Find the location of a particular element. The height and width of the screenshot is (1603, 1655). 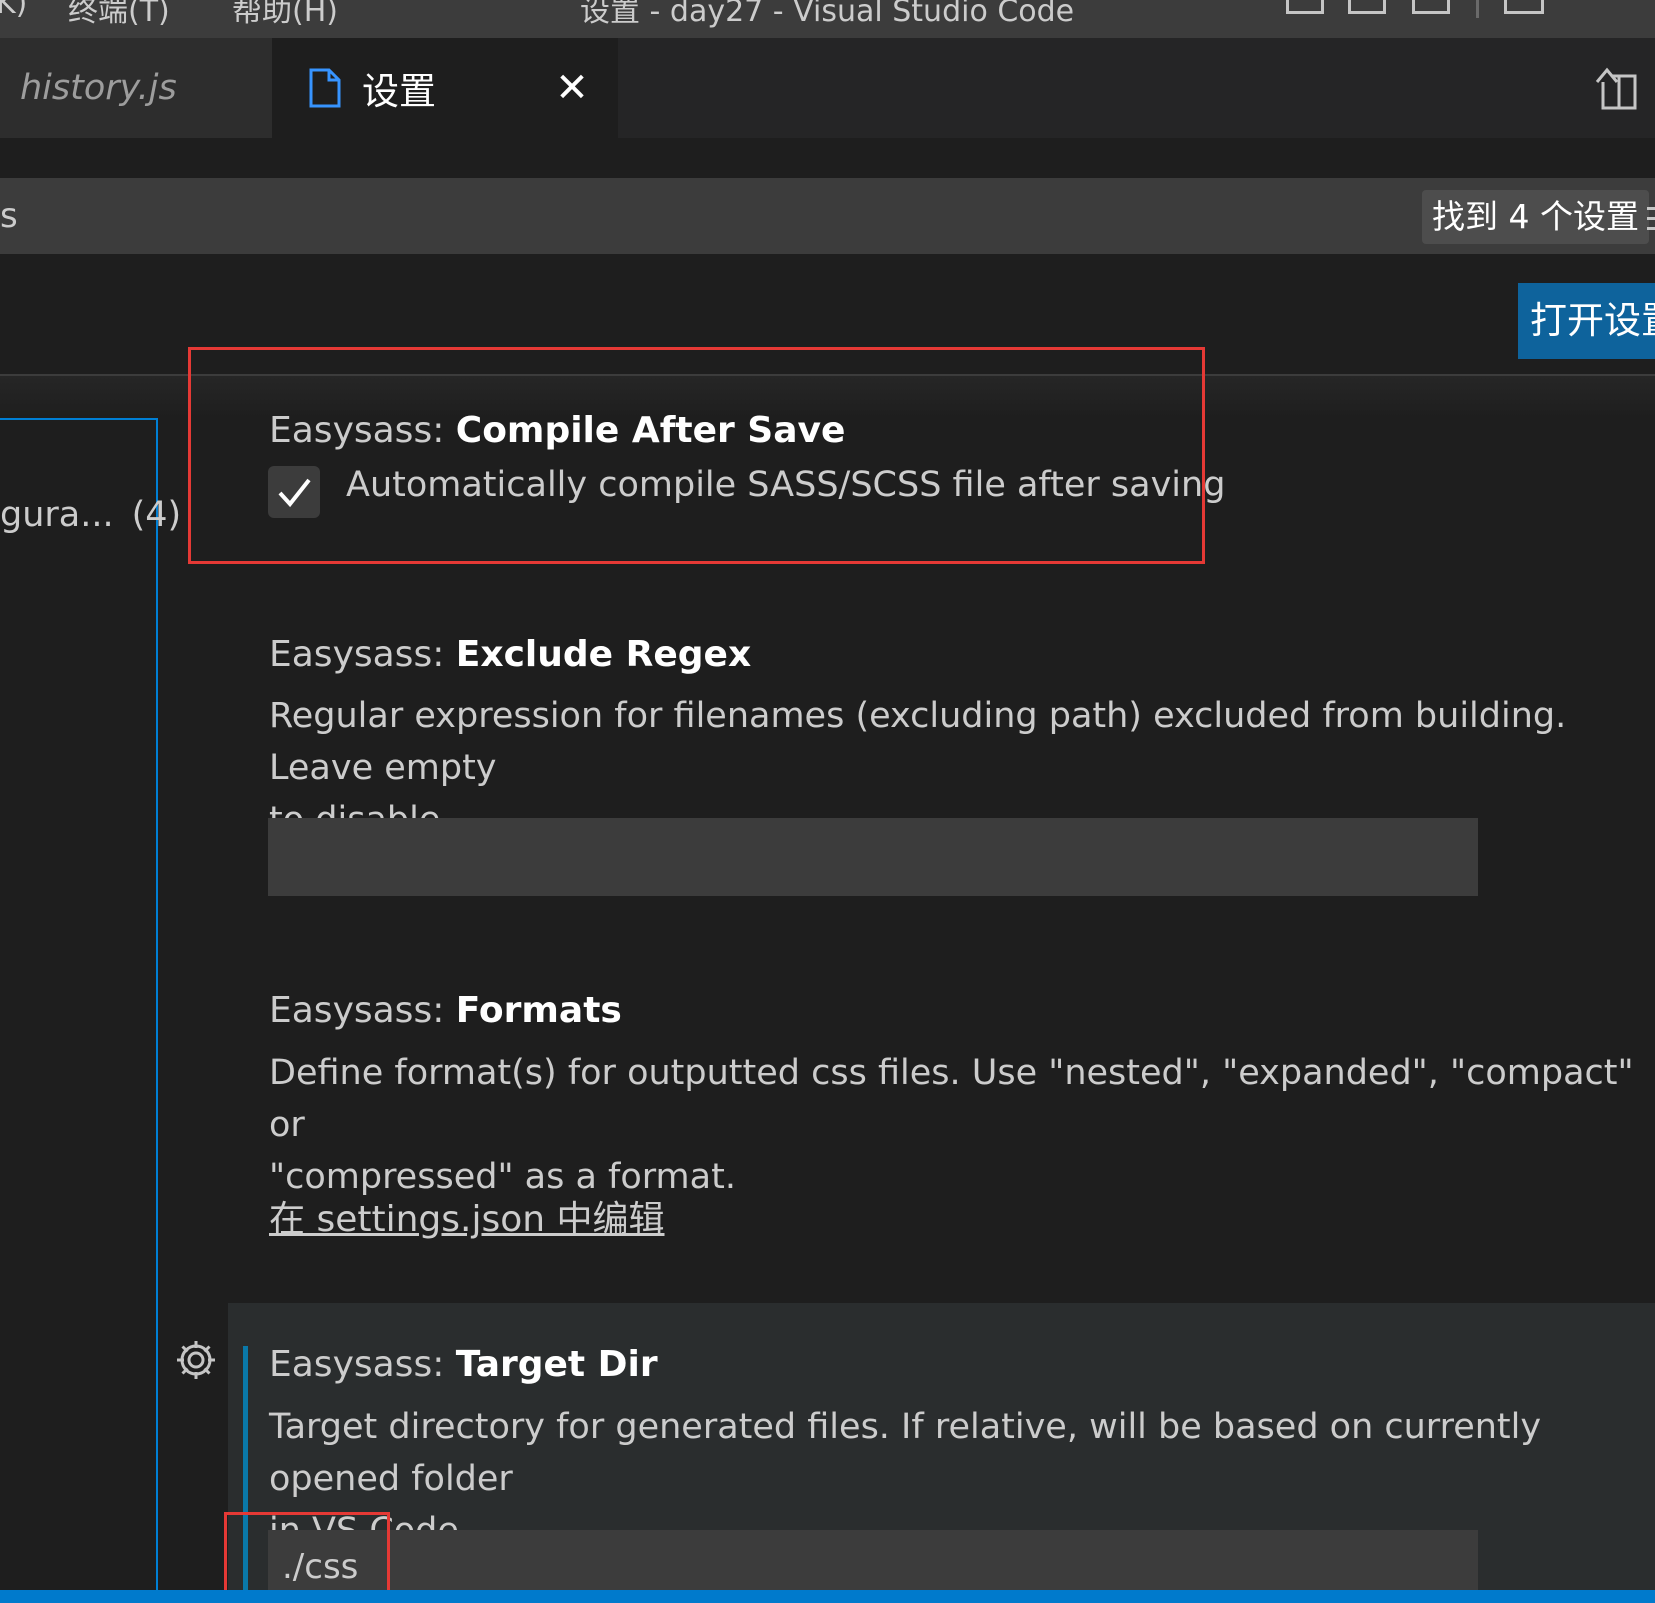

open-settings-button: 打开设置 is located at coordinates (1586, 321).